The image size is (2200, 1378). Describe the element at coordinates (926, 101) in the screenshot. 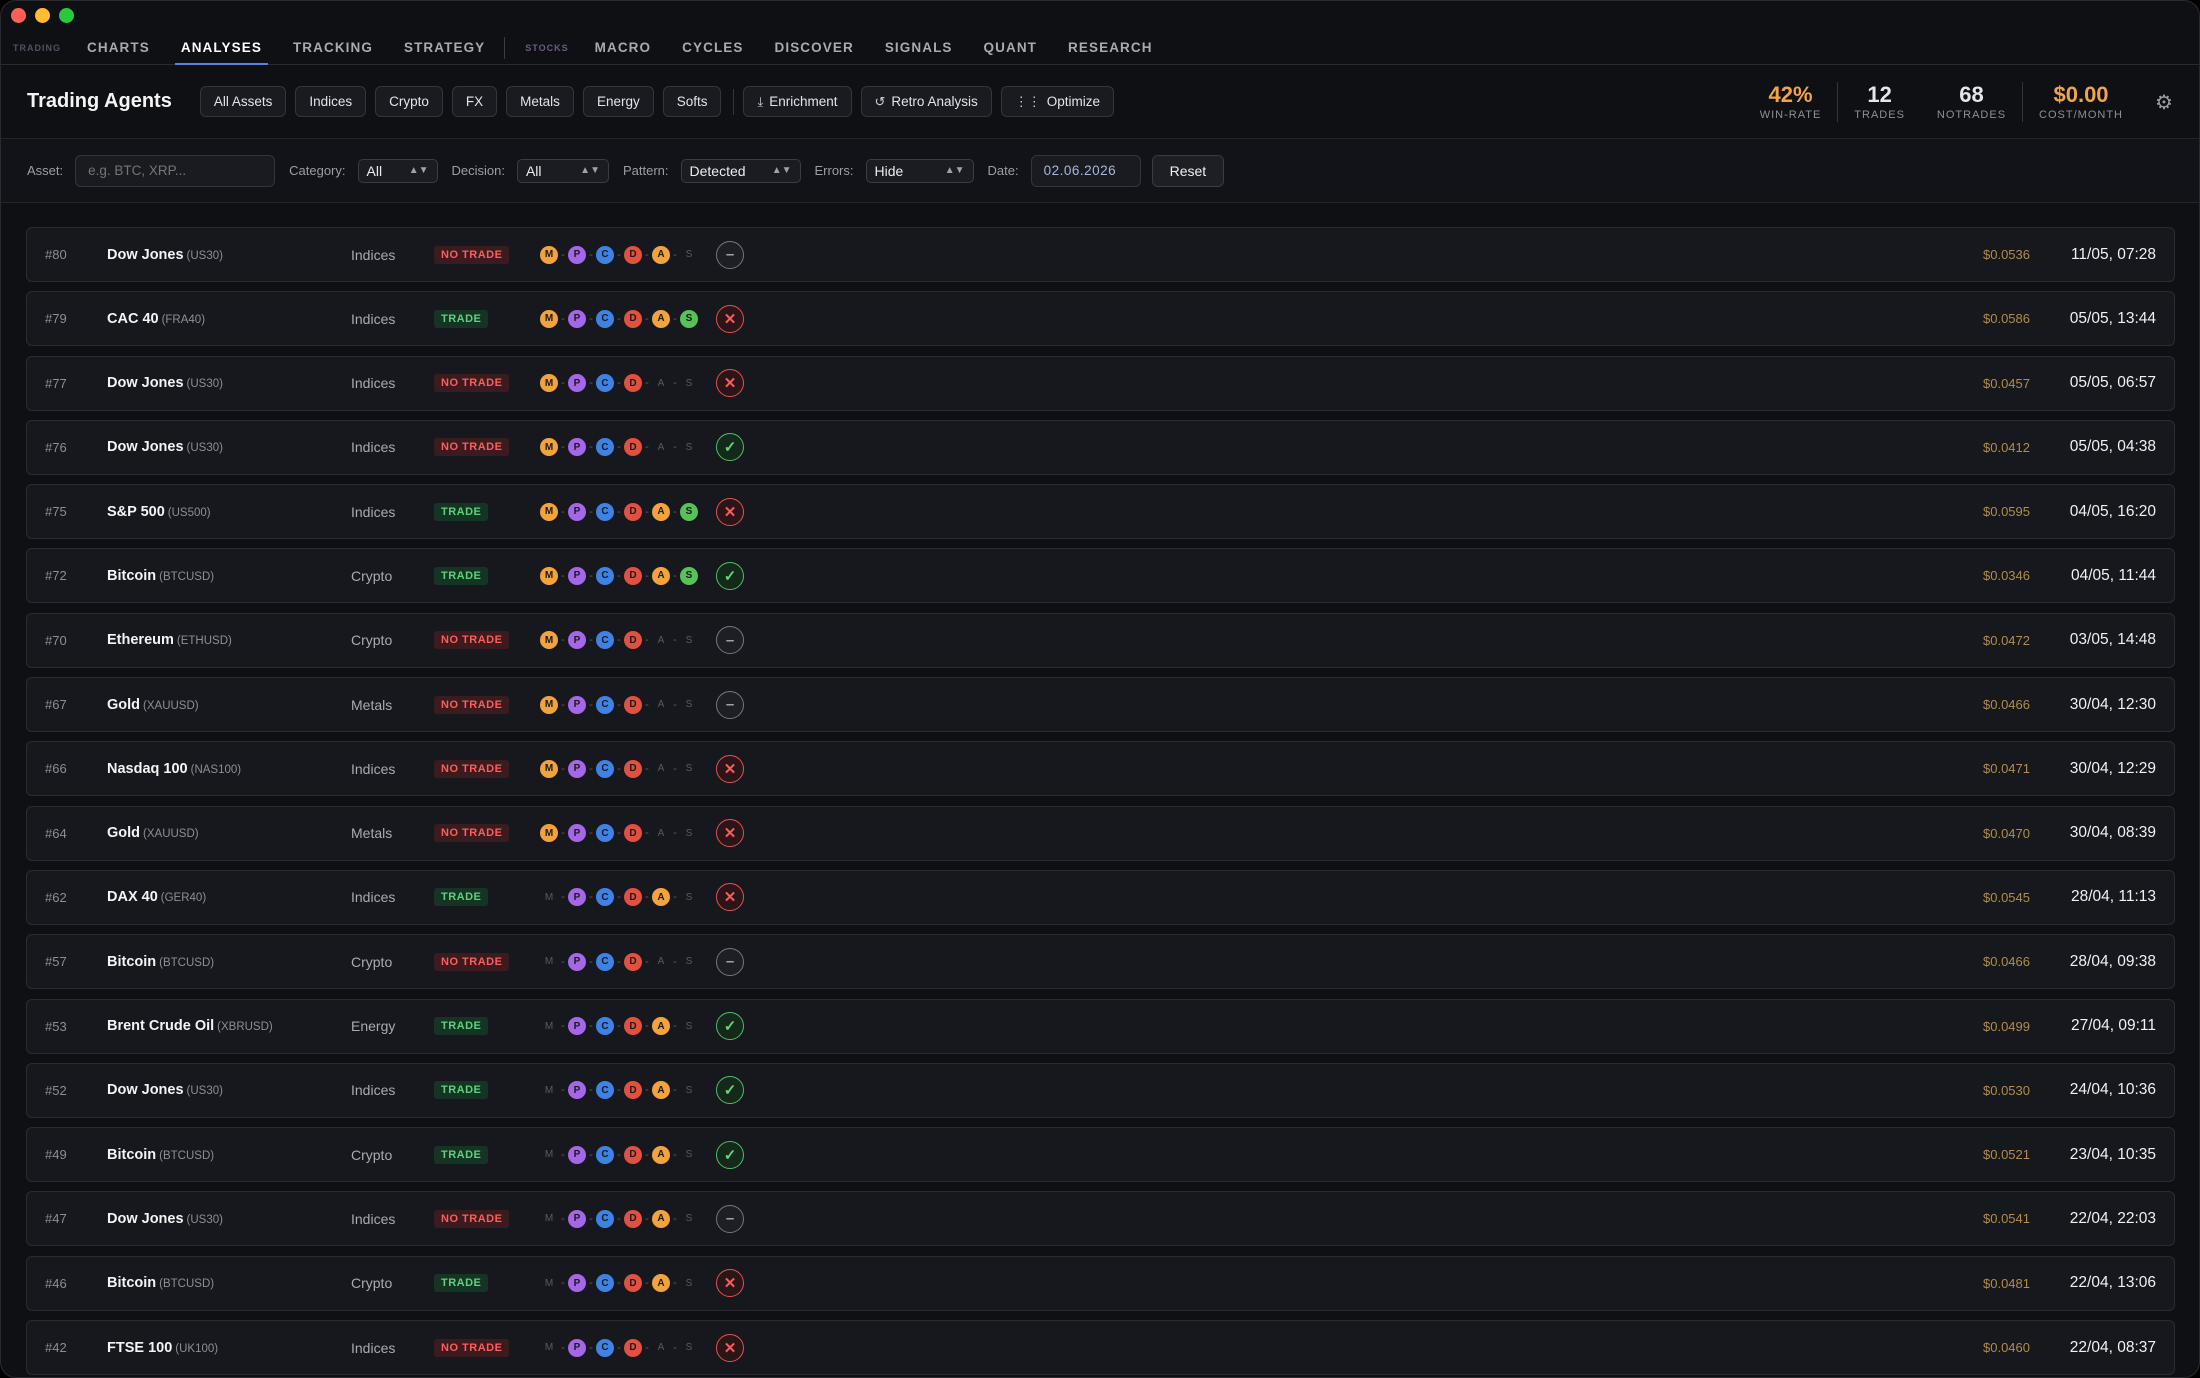

I see `retro-analysis-button: ↺ Retro Analysis` at that location.